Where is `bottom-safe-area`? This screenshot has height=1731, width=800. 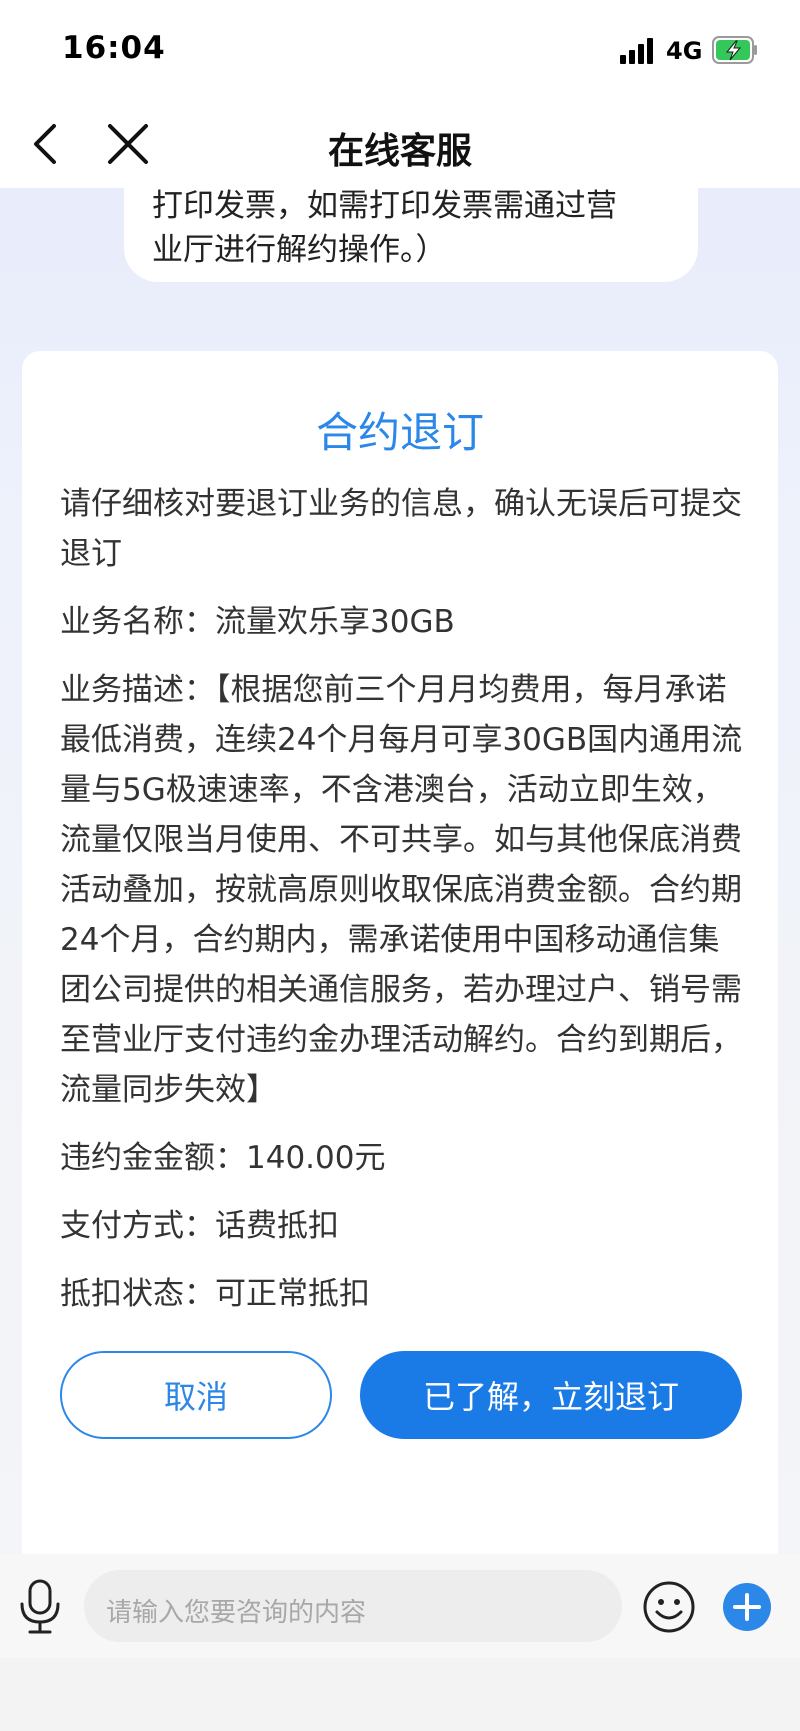 bottom-safe-area is located at coordinates (400, 1694).